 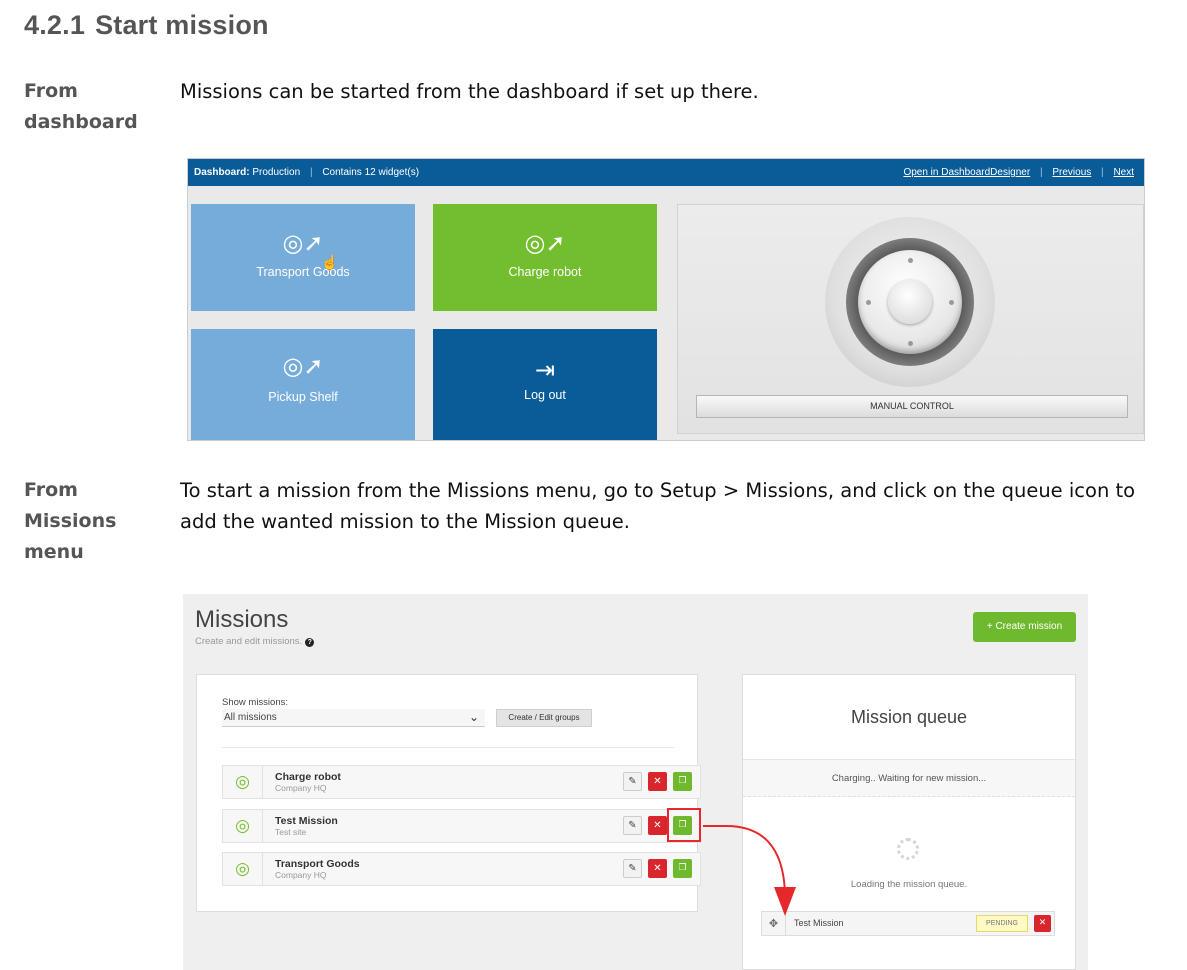 What do you see at coordinates (1071, 172) in the screenshot?
I see `previous-link: Previous` at bounding box center [1071, 172].